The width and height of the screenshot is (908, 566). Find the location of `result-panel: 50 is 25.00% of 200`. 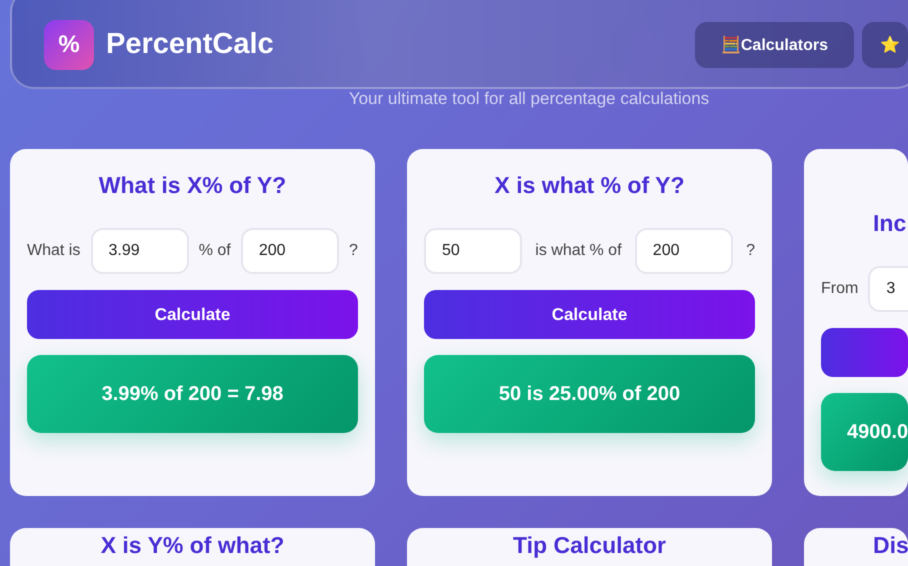

result-panel: 50 is 25.00% of 200 is located at coordinates (589, 394).